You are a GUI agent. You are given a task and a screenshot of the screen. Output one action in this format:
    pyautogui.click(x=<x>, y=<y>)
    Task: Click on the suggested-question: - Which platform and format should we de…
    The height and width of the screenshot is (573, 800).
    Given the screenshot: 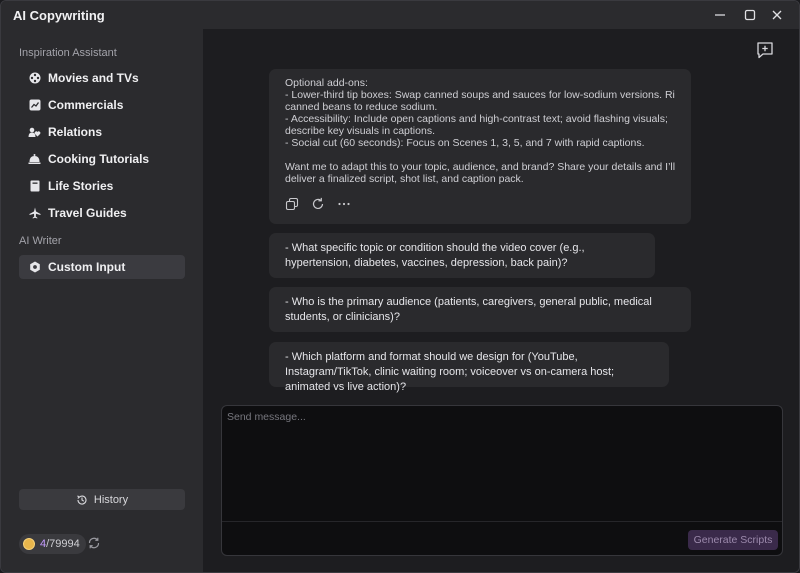 What is the action you would take?
    pyautogui.click(x=469, y=367)
    